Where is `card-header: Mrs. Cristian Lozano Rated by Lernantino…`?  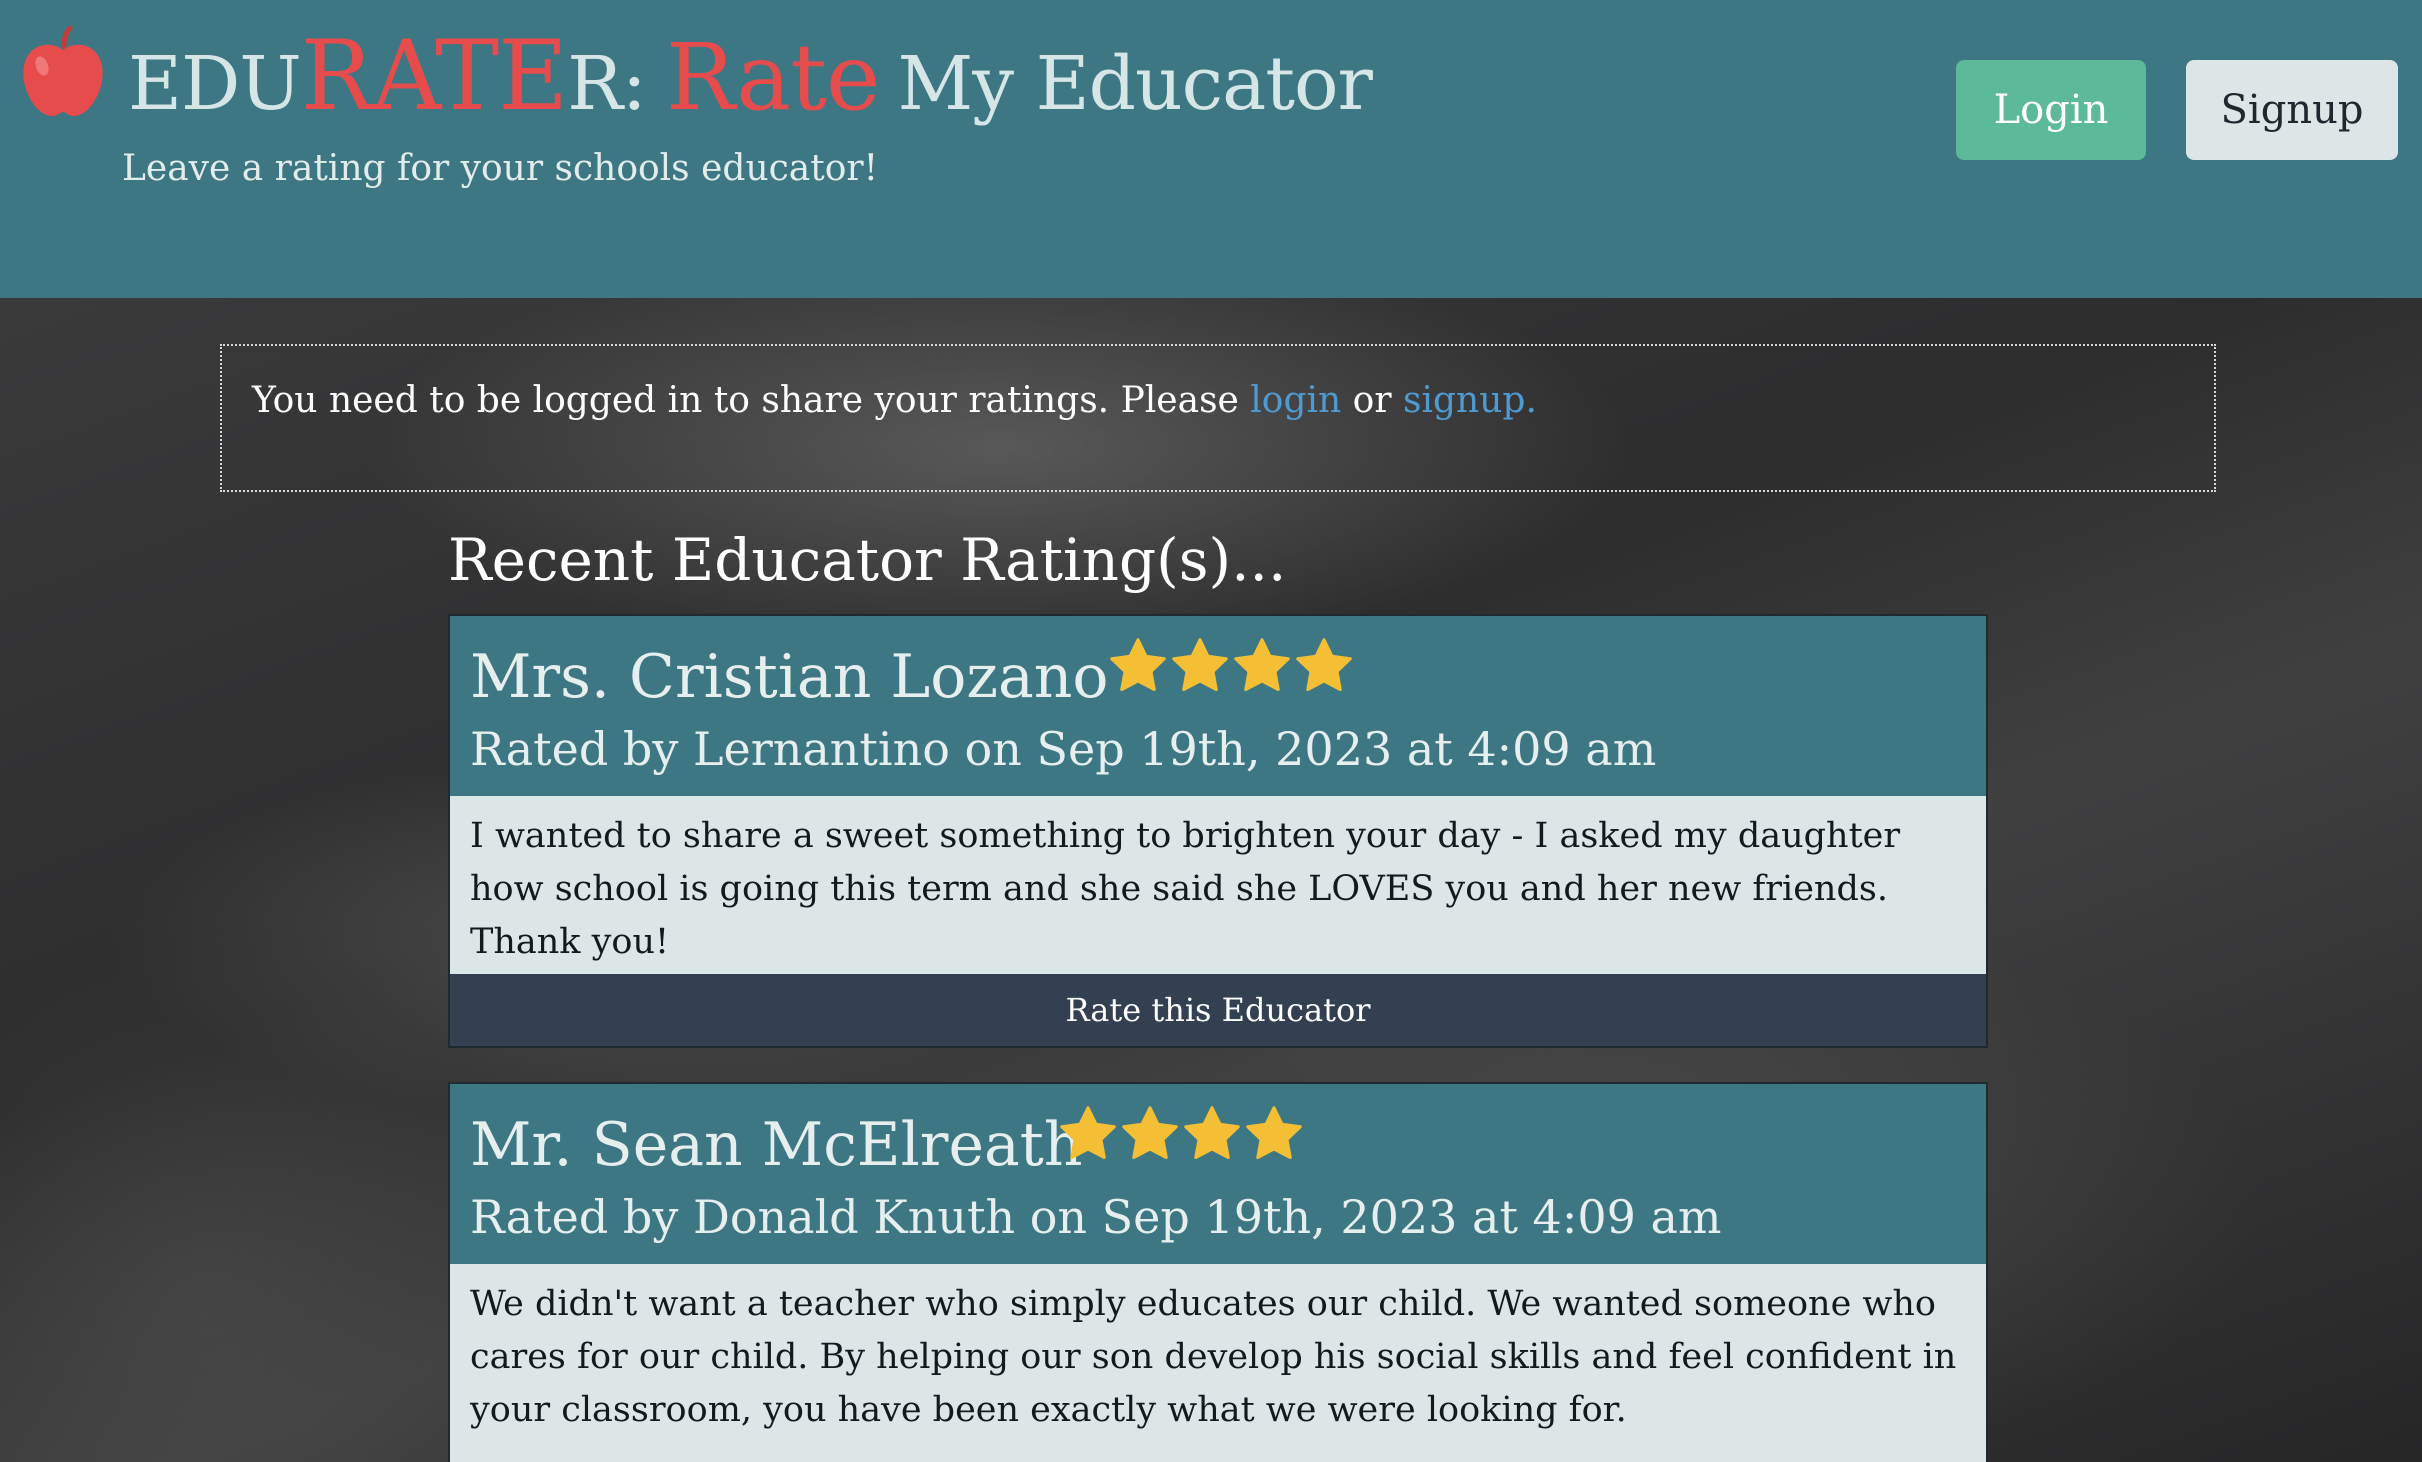 card-header: Mrs. Cristian Lozano Rated by Lernantino… is located at coordinates (1218, 706).